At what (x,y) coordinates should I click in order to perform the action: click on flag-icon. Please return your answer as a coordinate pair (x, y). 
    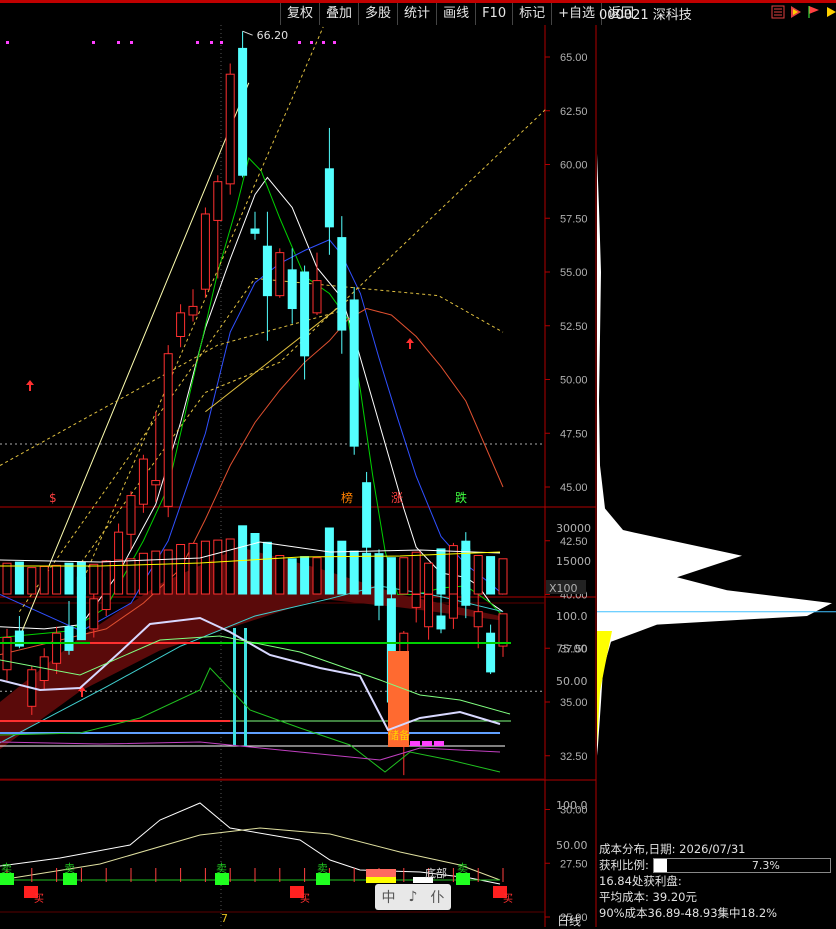
    Looking at the image, I should click on (814, 12).